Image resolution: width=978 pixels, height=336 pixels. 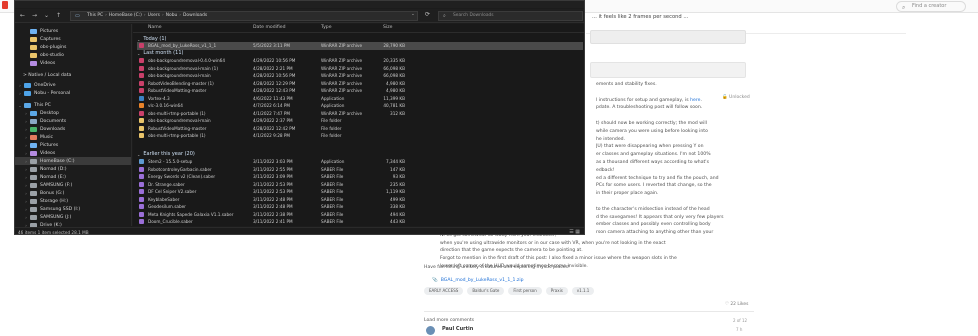 What do you see at coordinates (73, 93) in the screenshot?
I see `sidebar-item: › Nobu - Personal` at bounding box center [73, 93].